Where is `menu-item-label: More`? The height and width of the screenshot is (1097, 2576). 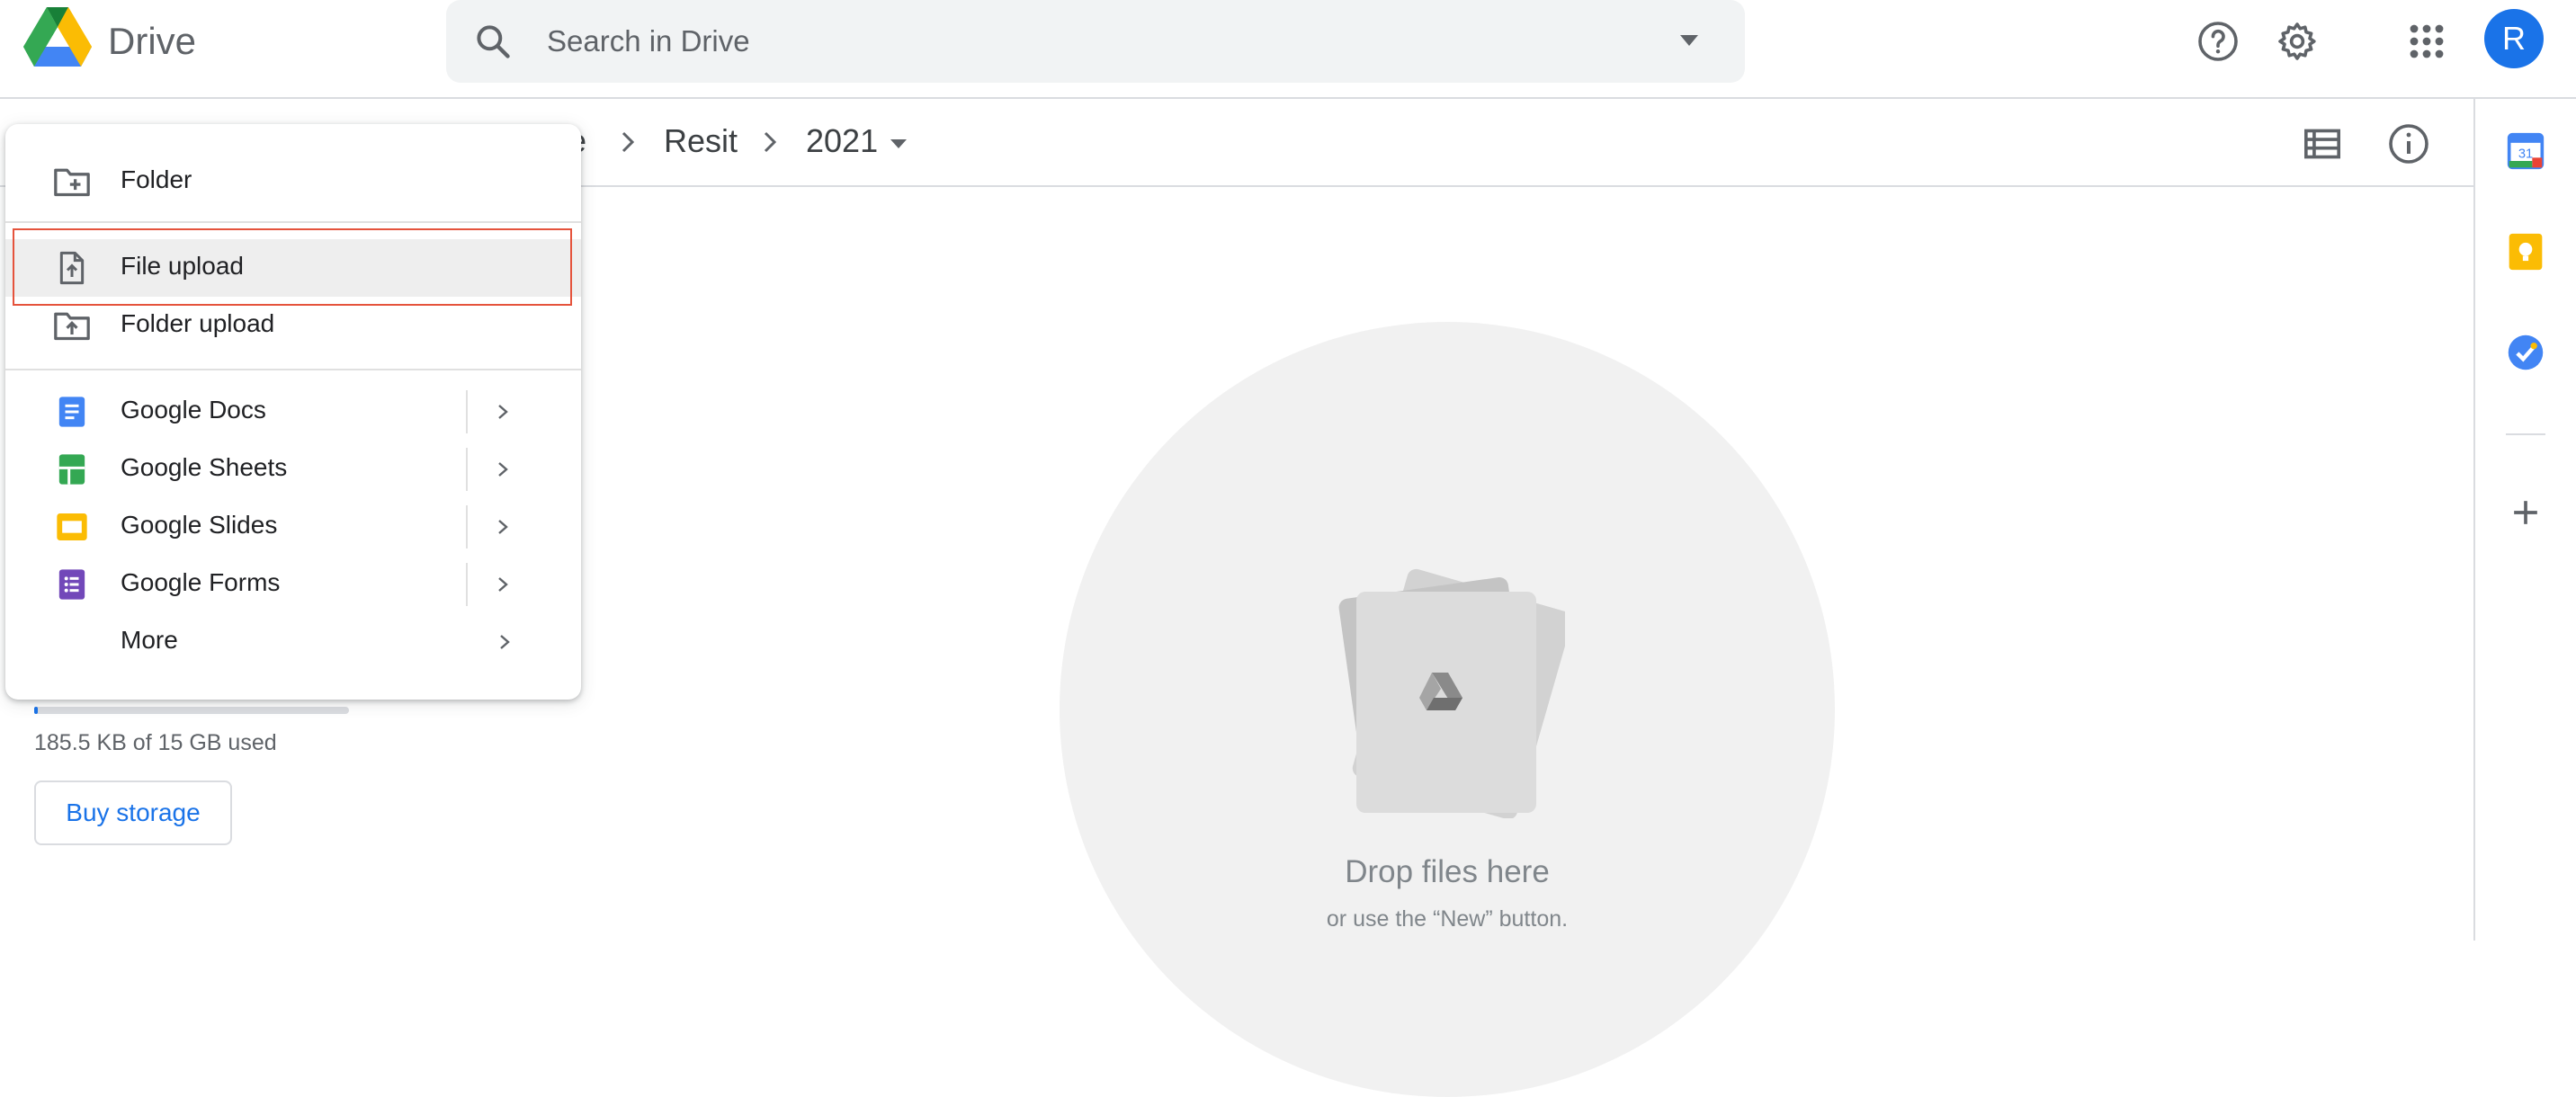
menu-item-label: More is located at coordinates (149, 640).